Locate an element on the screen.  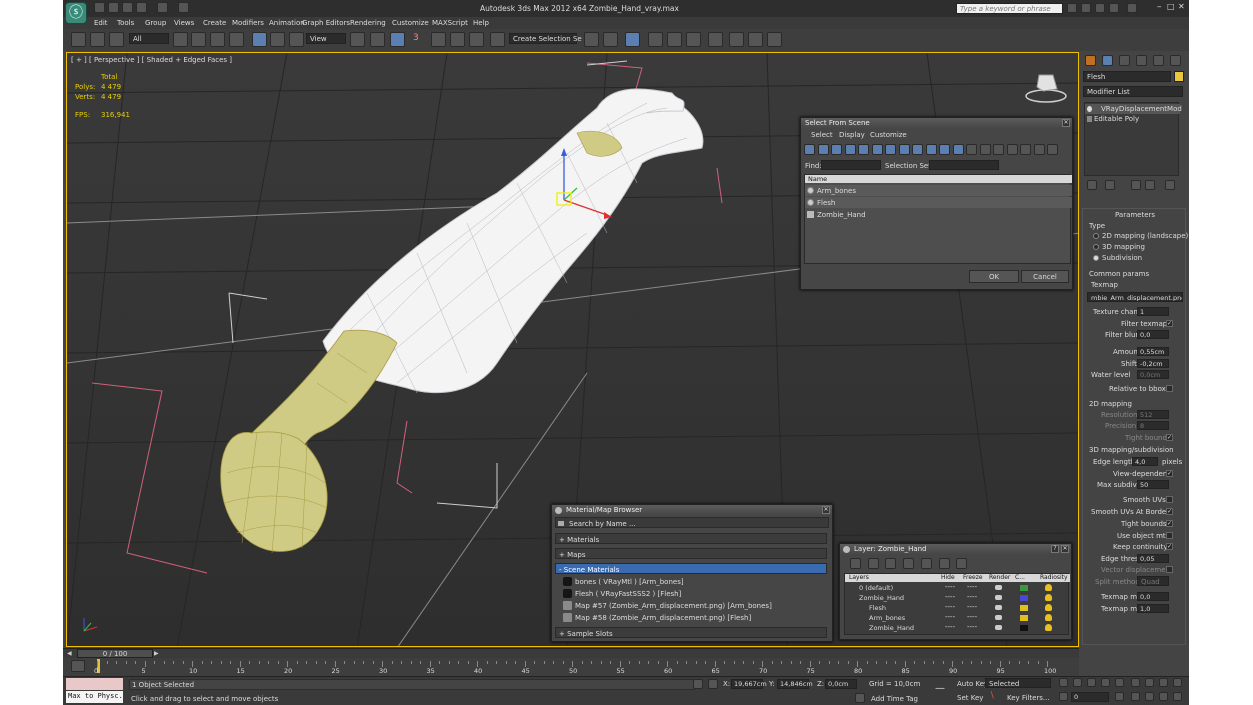
group-maps: + Maps is located at coordinates (691, 553).